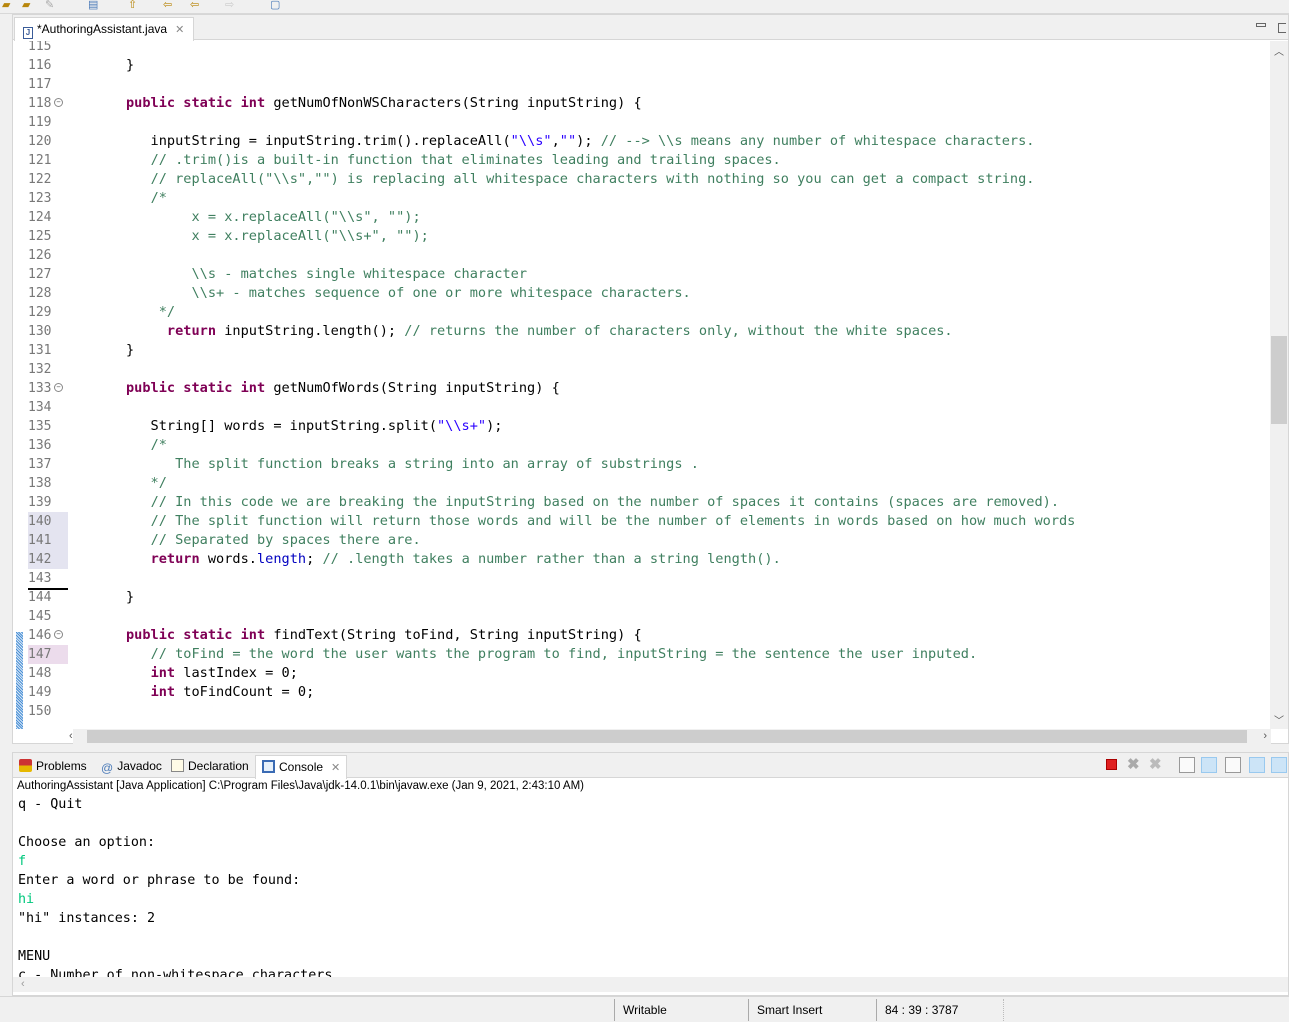 Image resolution: width=1289 pixels, height=1022 pixels. Describe the element at coordinates (40, 274) in the screenshot. I see `line-number: 127` at that location.